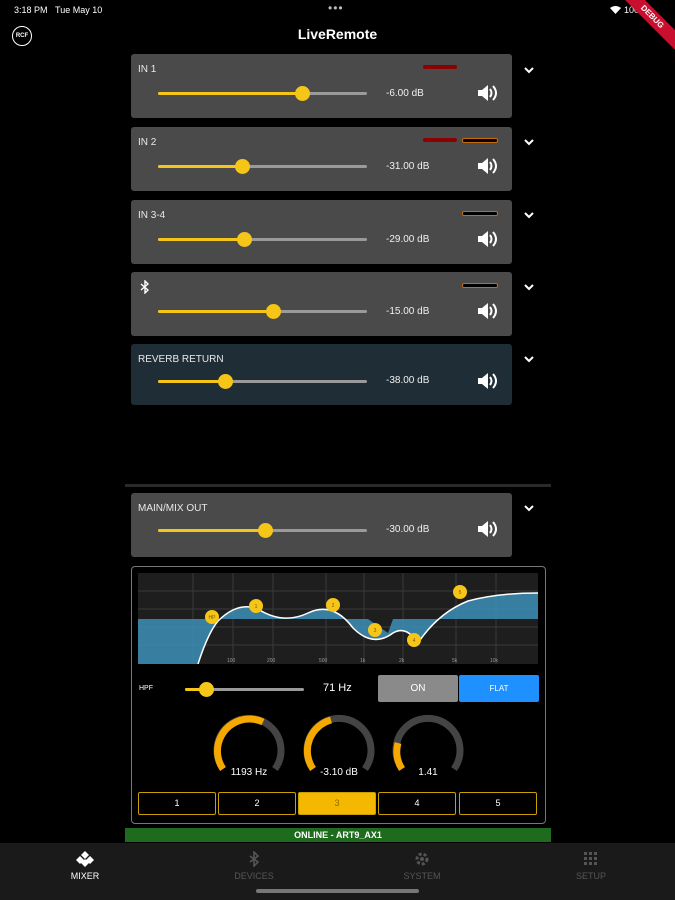  I want to click on channel-strip-main-out: MAIN/MIX OUT -30.00 dB, so click(321, 525).